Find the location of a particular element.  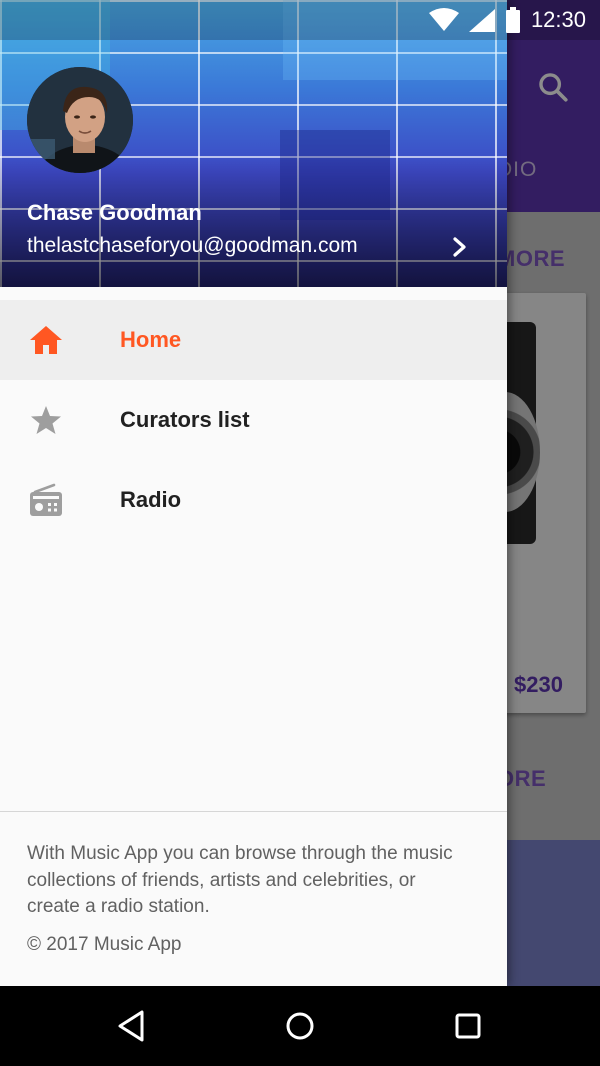

back-button is located at coordinates (132, 1026).